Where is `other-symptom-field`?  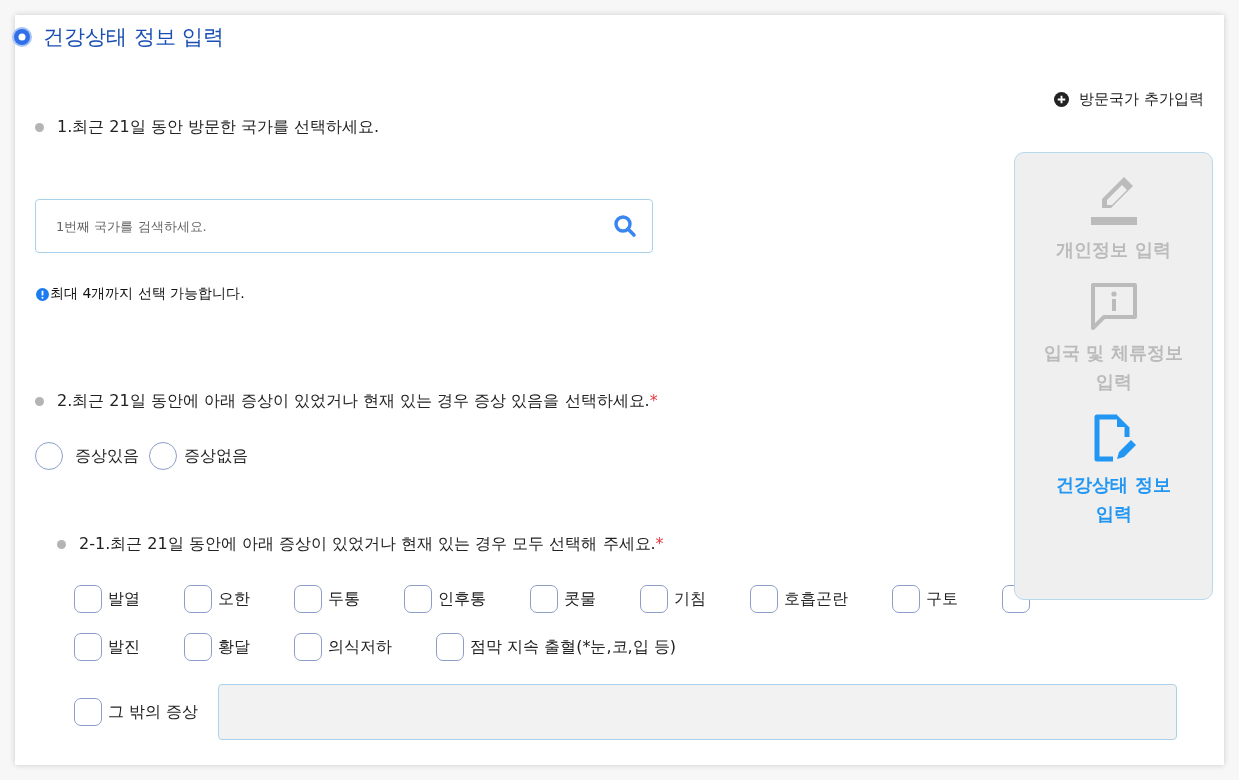 other-symptom-field is located at coordinates (698, 712).